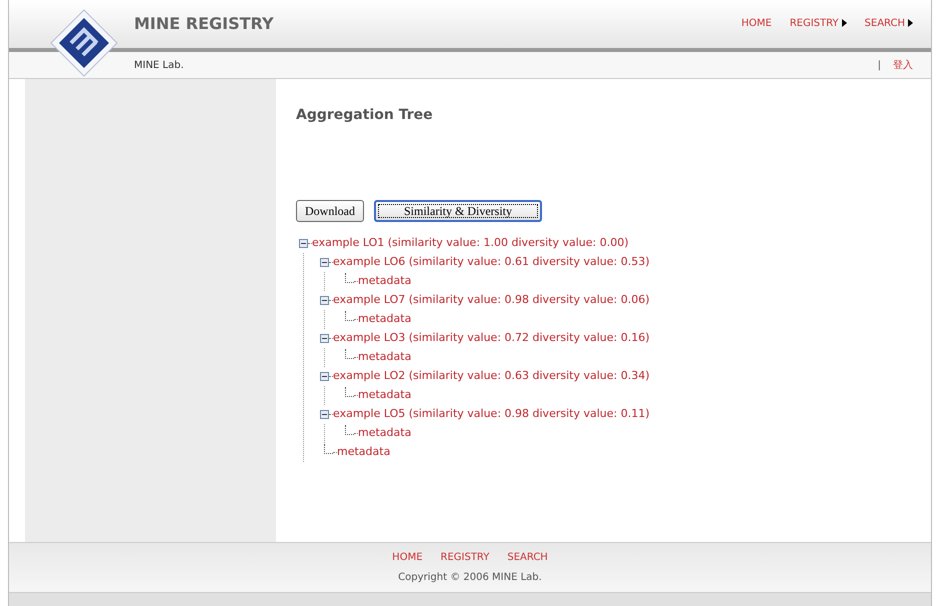 The width and height of the screenshot is (940, 606). I want to click on tree-item-link: example LO1 (similarity value: 1.00 diversity value: 0.00), so click(470, 243).